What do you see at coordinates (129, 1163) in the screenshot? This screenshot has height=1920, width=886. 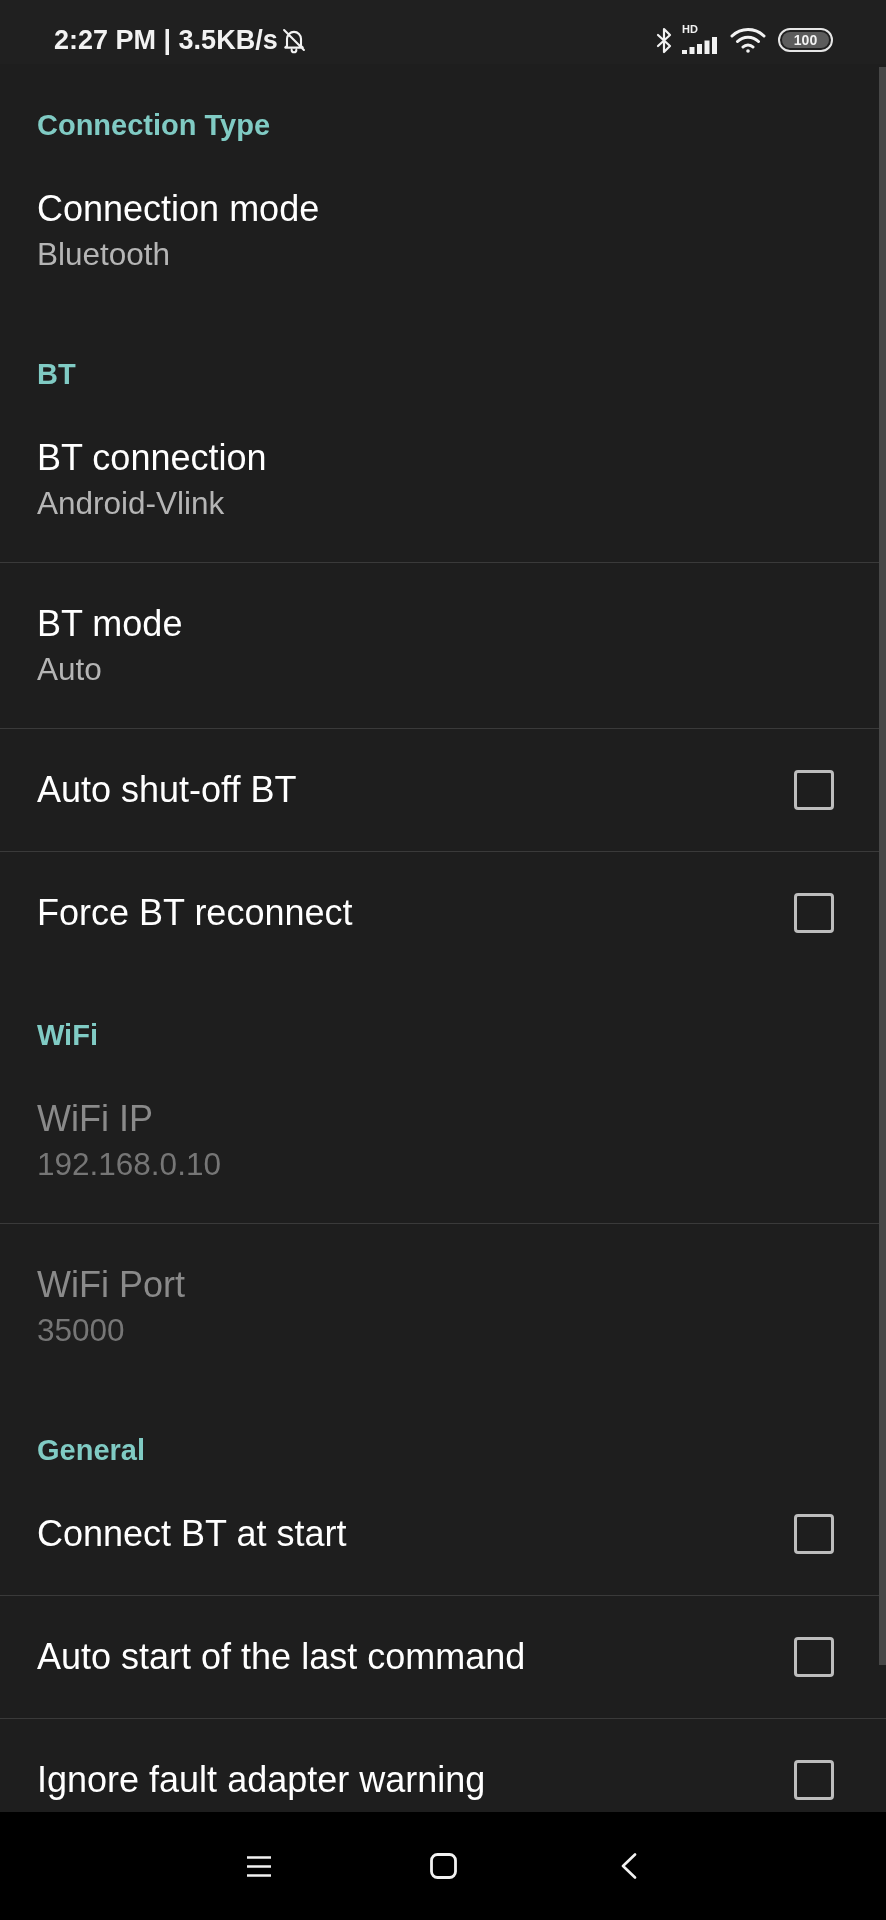 I see `setting-value: 192.168.0.10` at bounding box center [129, 1163].